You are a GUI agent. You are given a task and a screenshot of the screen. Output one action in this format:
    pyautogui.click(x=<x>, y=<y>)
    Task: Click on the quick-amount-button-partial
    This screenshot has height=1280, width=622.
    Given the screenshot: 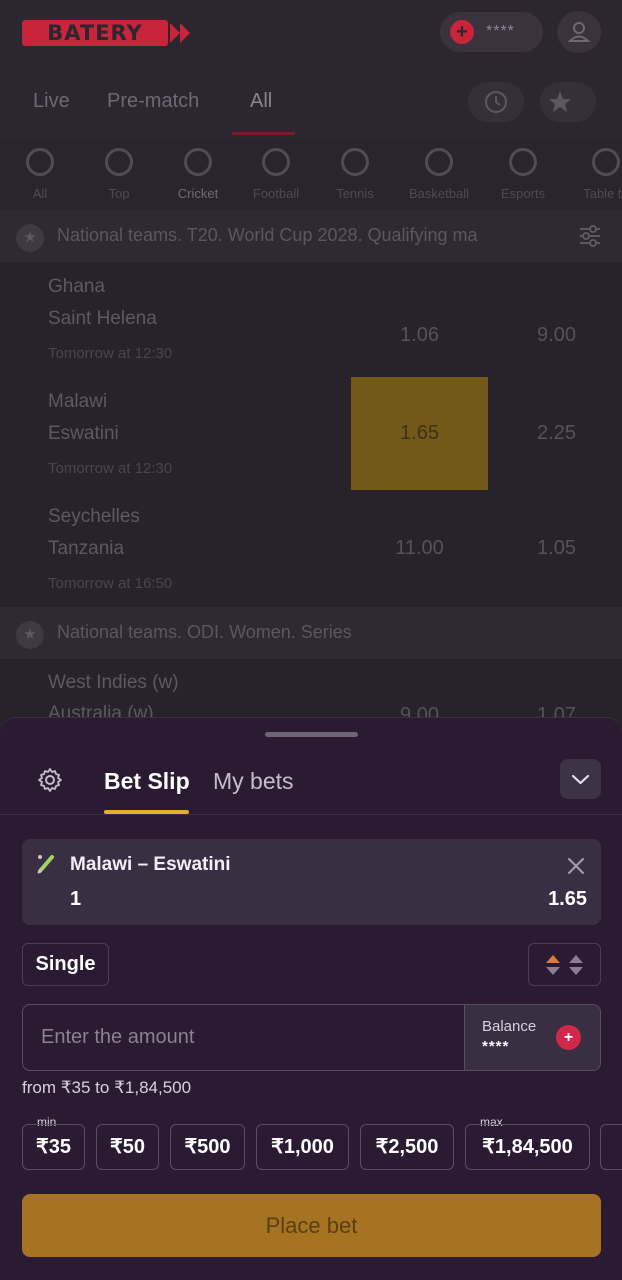 What is the action you would take?
    pyautogui.click(x=611, y=1147)
    